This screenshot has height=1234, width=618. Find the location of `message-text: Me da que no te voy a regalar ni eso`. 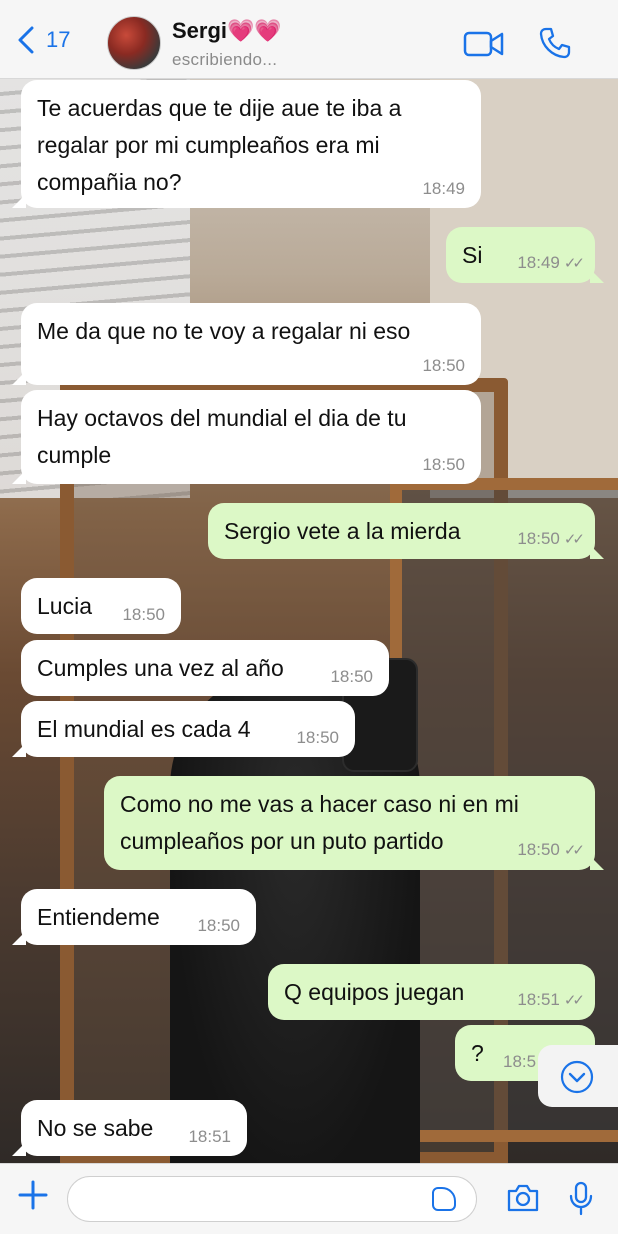

message-text: Me da que no te voy a regalar ni eso is located at coordinates (224, 331).